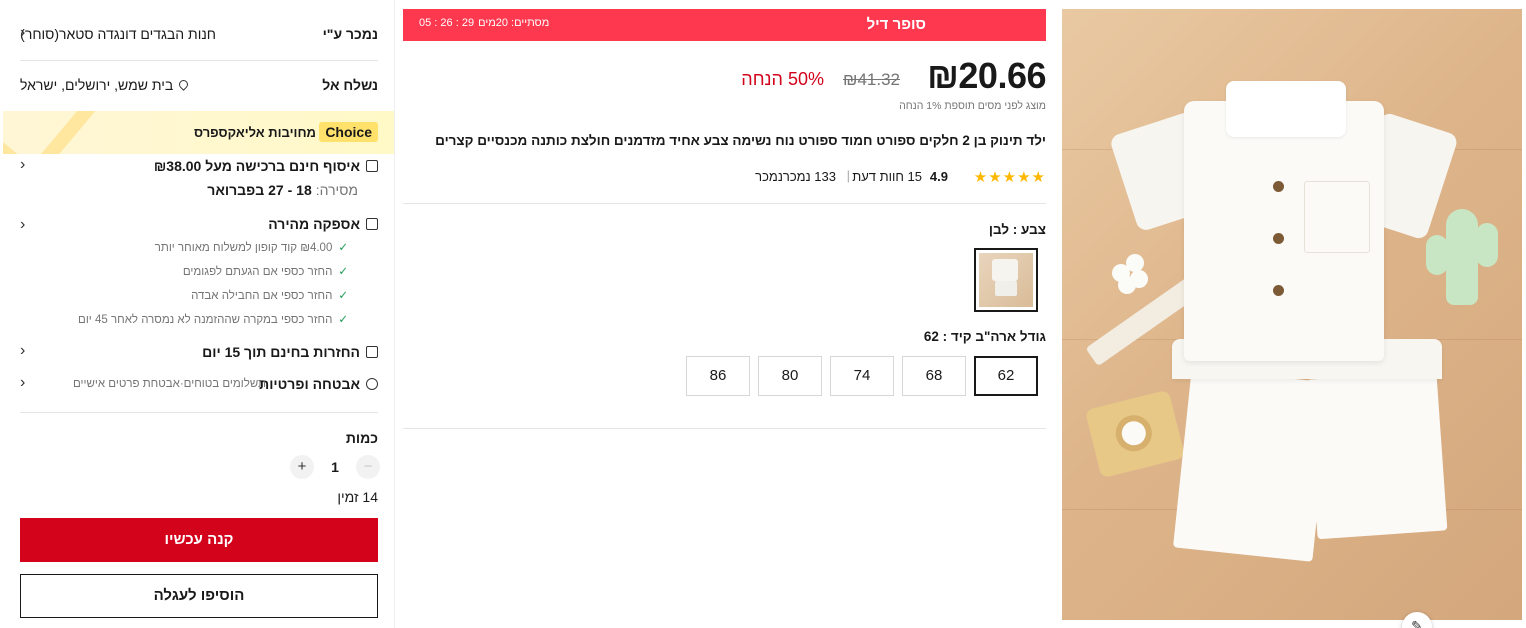  I want to click on quantity-stepper: − 1 +, so click(335, 468).